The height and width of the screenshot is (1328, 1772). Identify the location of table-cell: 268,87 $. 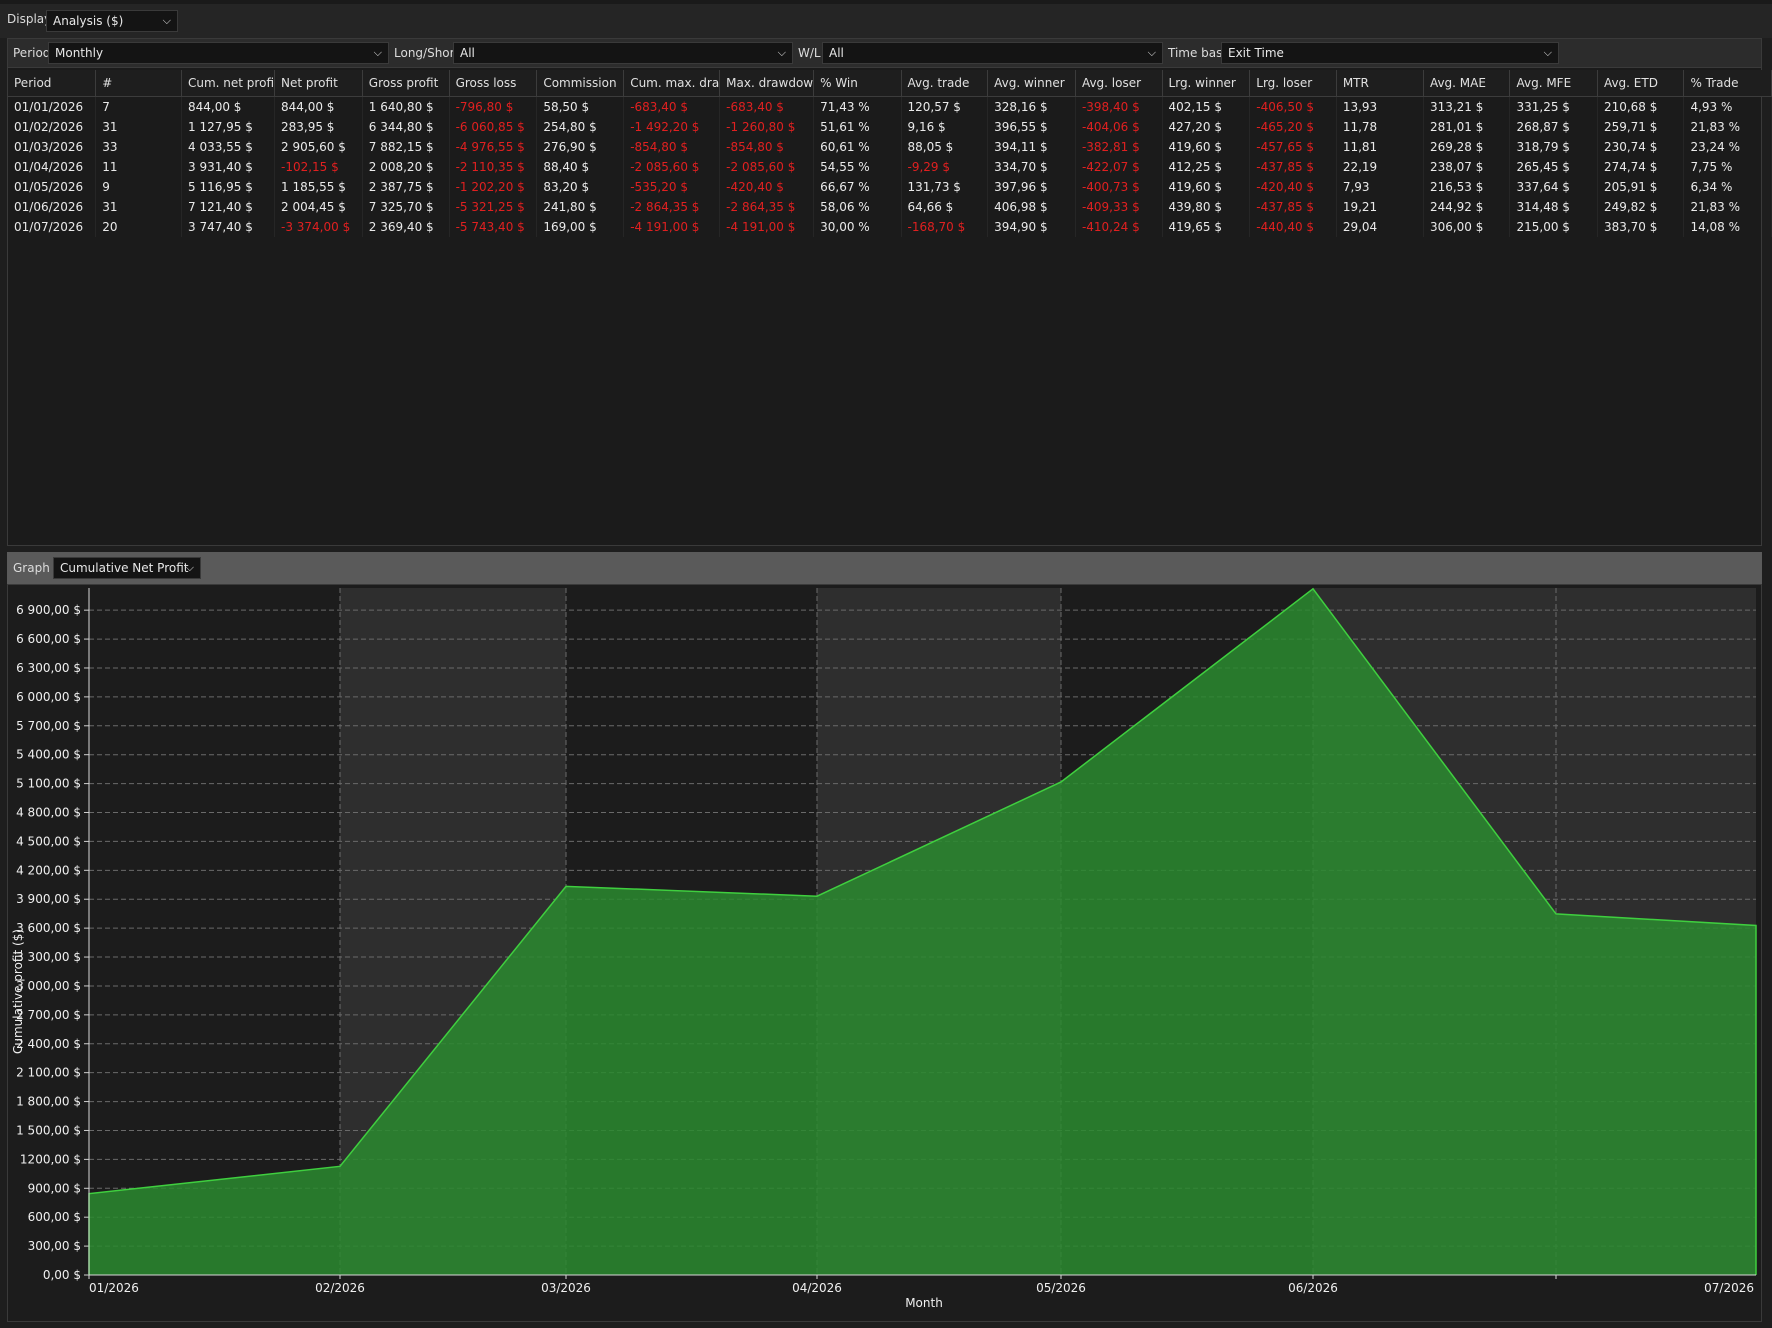
(1553, 127).